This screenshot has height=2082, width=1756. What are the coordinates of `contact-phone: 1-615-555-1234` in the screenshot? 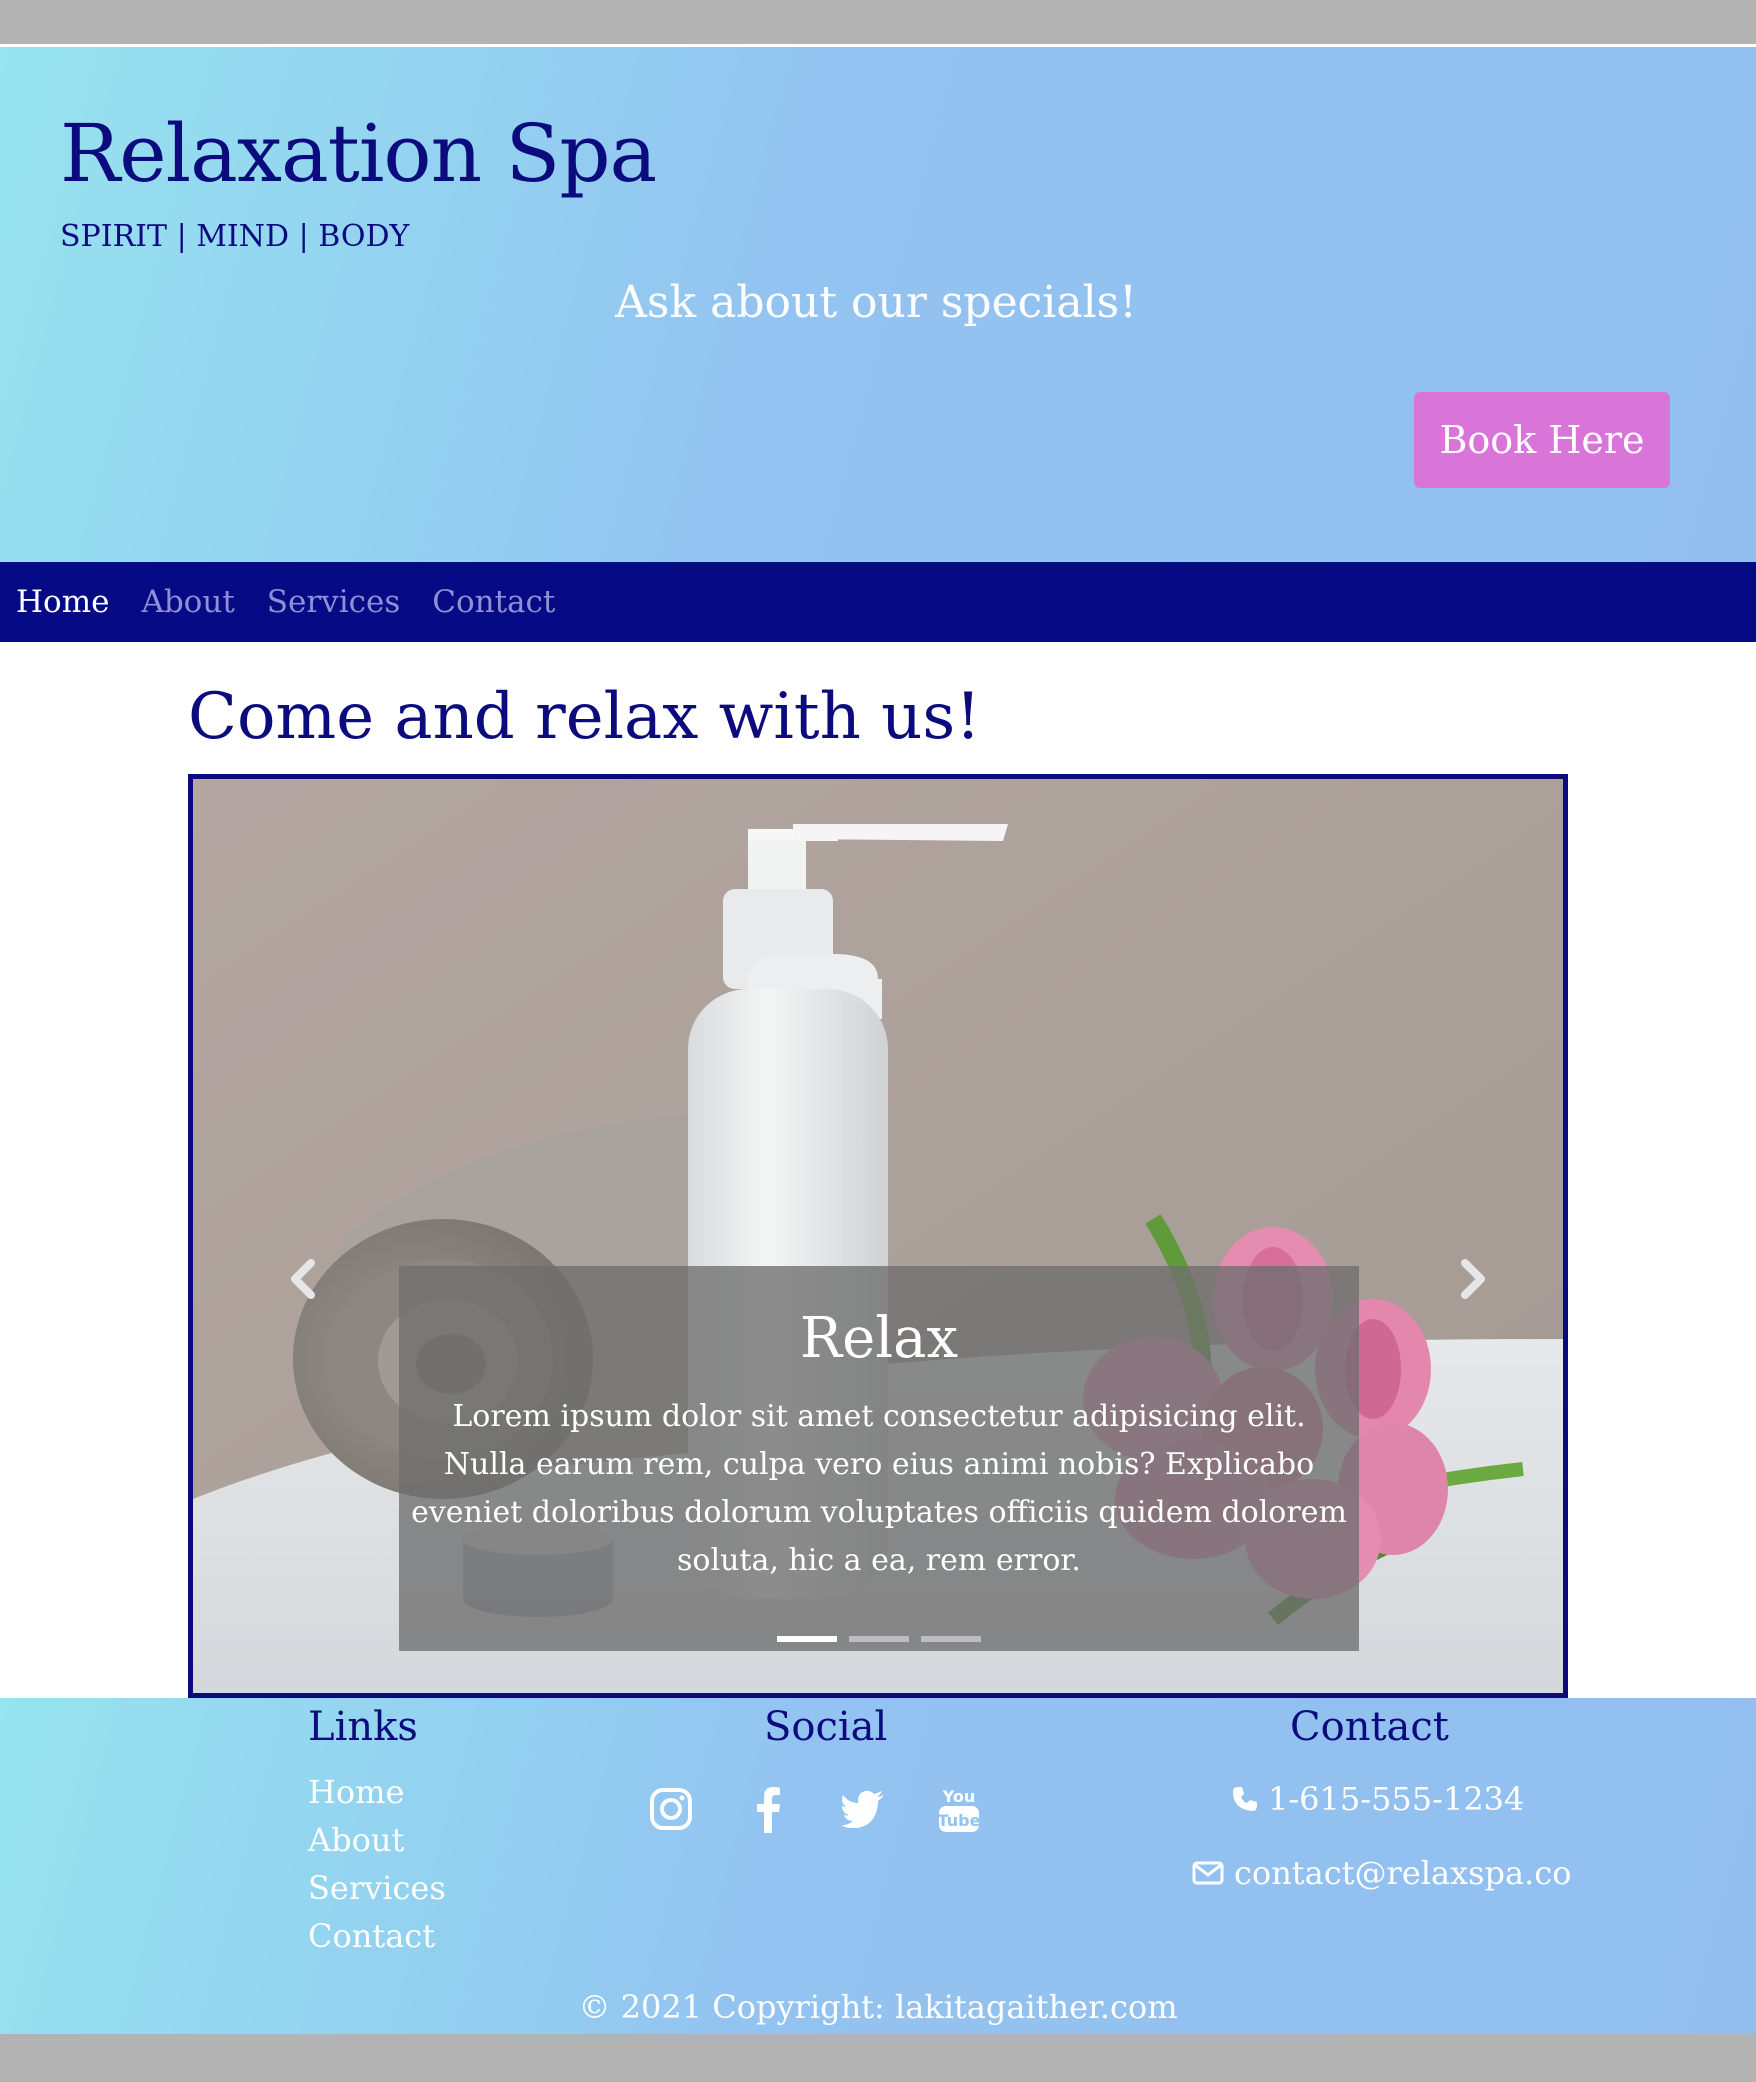 It's located at (1378, 1799).